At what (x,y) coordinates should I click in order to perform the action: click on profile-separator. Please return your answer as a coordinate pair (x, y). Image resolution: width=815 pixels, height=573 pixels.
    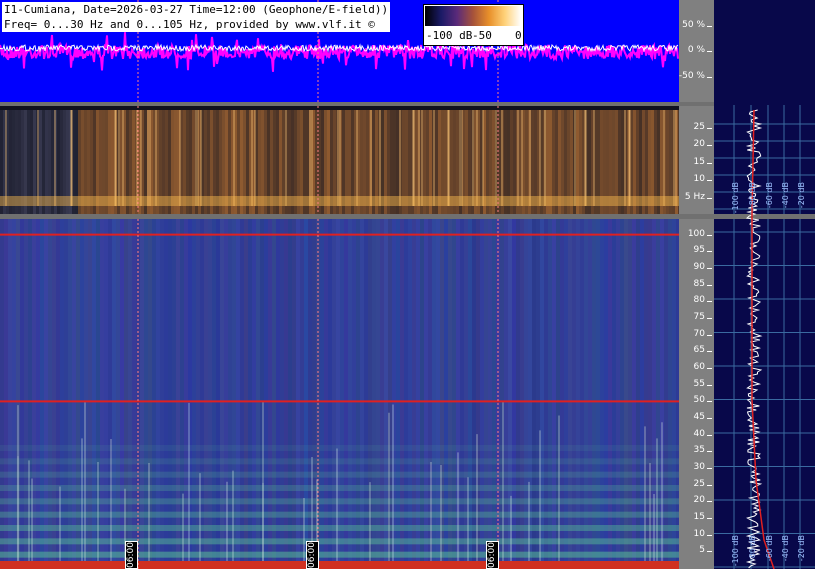
    Looking at the image, I should click on (764, 216).